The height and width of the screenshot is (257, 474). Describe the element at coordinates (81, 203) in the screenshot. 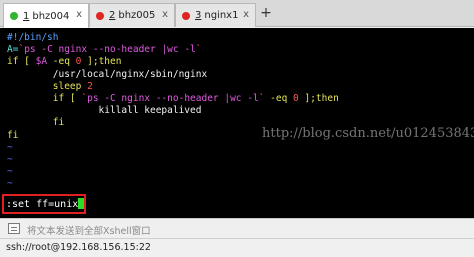

I see `text-cursor` at that location.